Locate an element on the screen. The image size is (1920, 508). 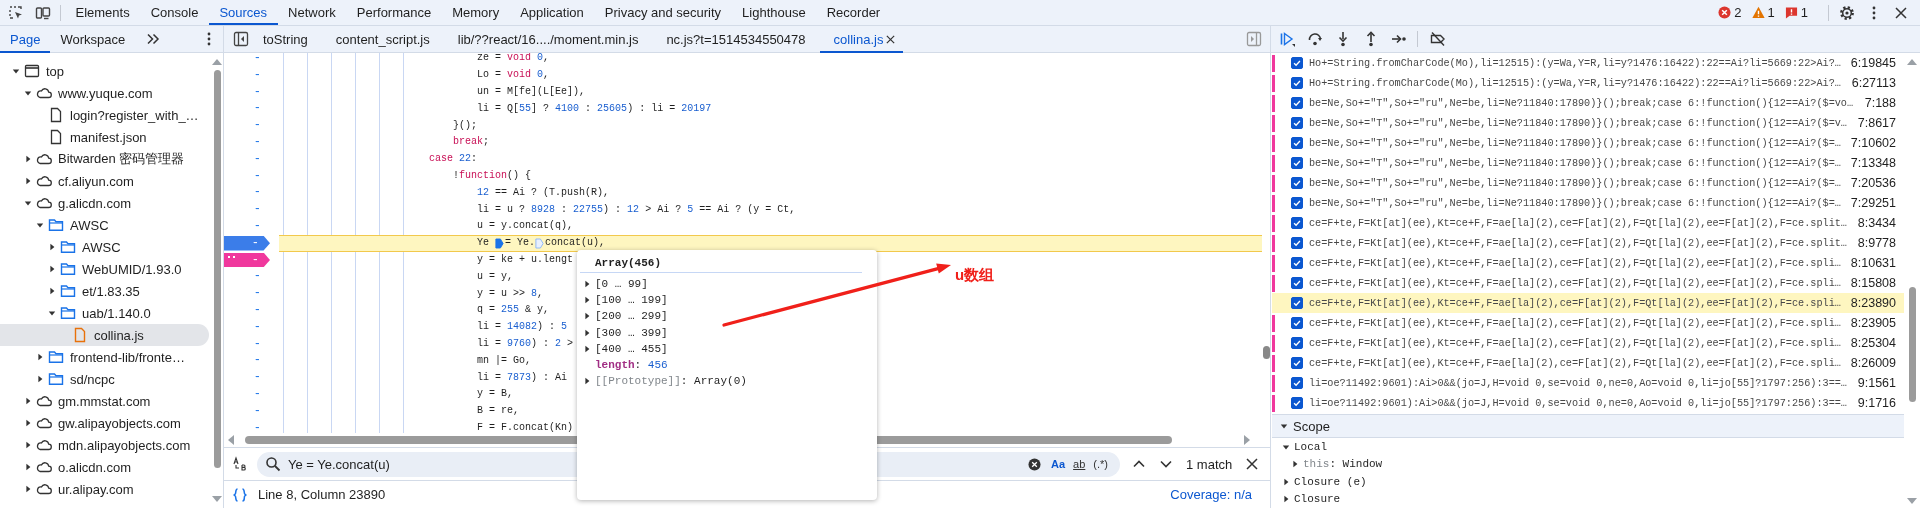
breakpoint-item: be=Ne,So+="T",So+="ru",Ne=be,li=Ne?11840:17890)}();break;case 6:!function(){12==Ai?($=v… 7:8617 is located at coordinates (1588, 123).